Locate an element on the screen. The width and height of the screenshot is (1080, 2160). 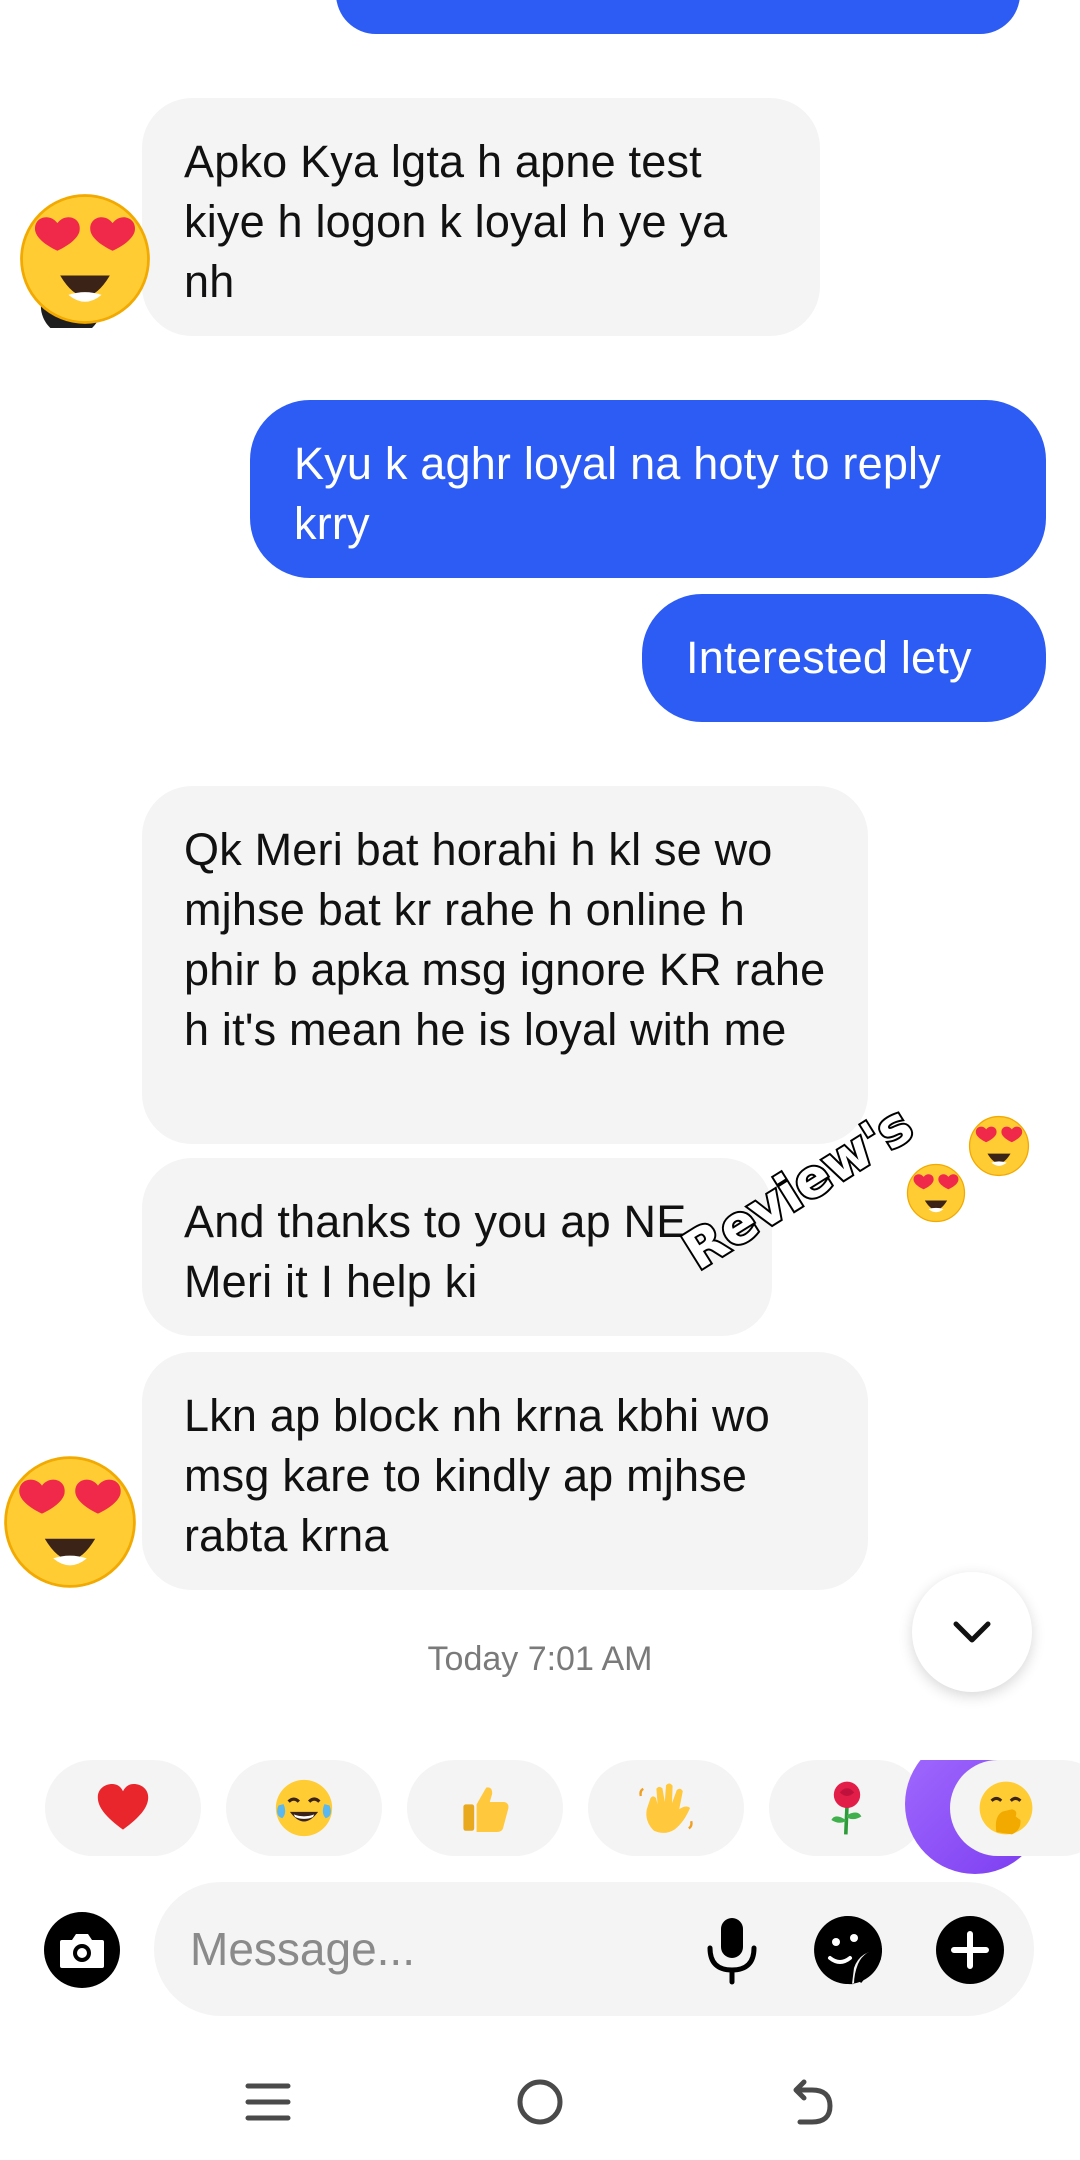
quick-reaction-tears-of-joy is located at coordinates (304, 1808).